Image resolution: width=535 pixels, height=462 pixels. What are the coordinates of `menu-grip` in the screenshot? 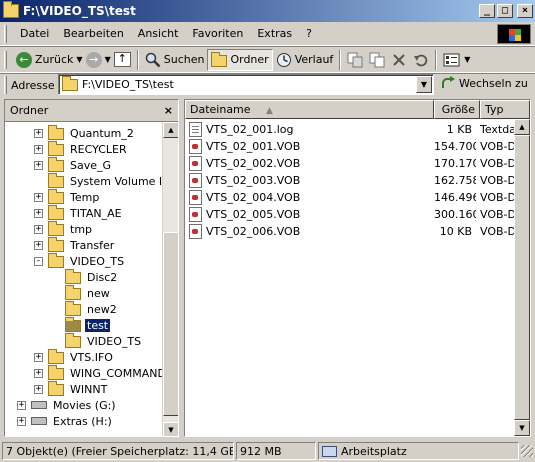 It's located at (5, 33).